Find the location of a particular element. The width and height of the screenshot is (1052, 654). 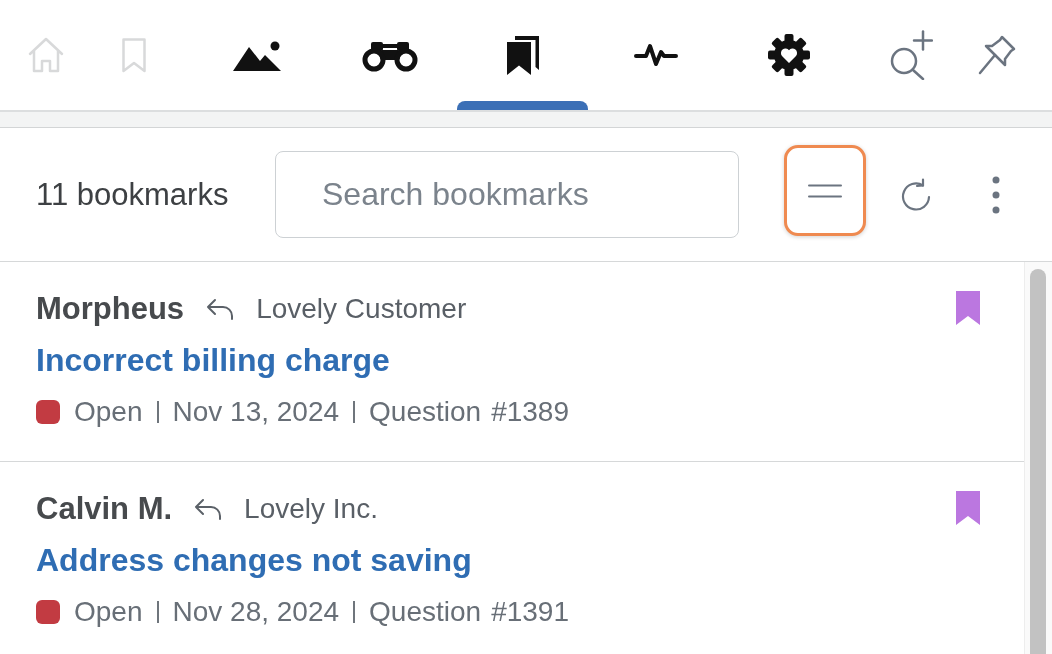

refresh-icon is located at coordinates (916, 194).